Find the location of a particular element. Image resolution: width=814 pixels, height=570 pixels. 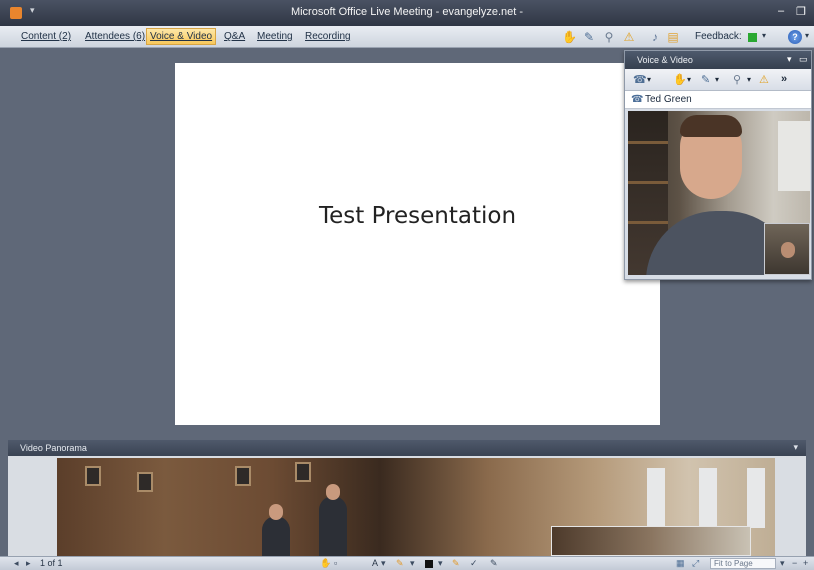

mic-dropdown-icon: ▾ is located at coordinates (749, 79).